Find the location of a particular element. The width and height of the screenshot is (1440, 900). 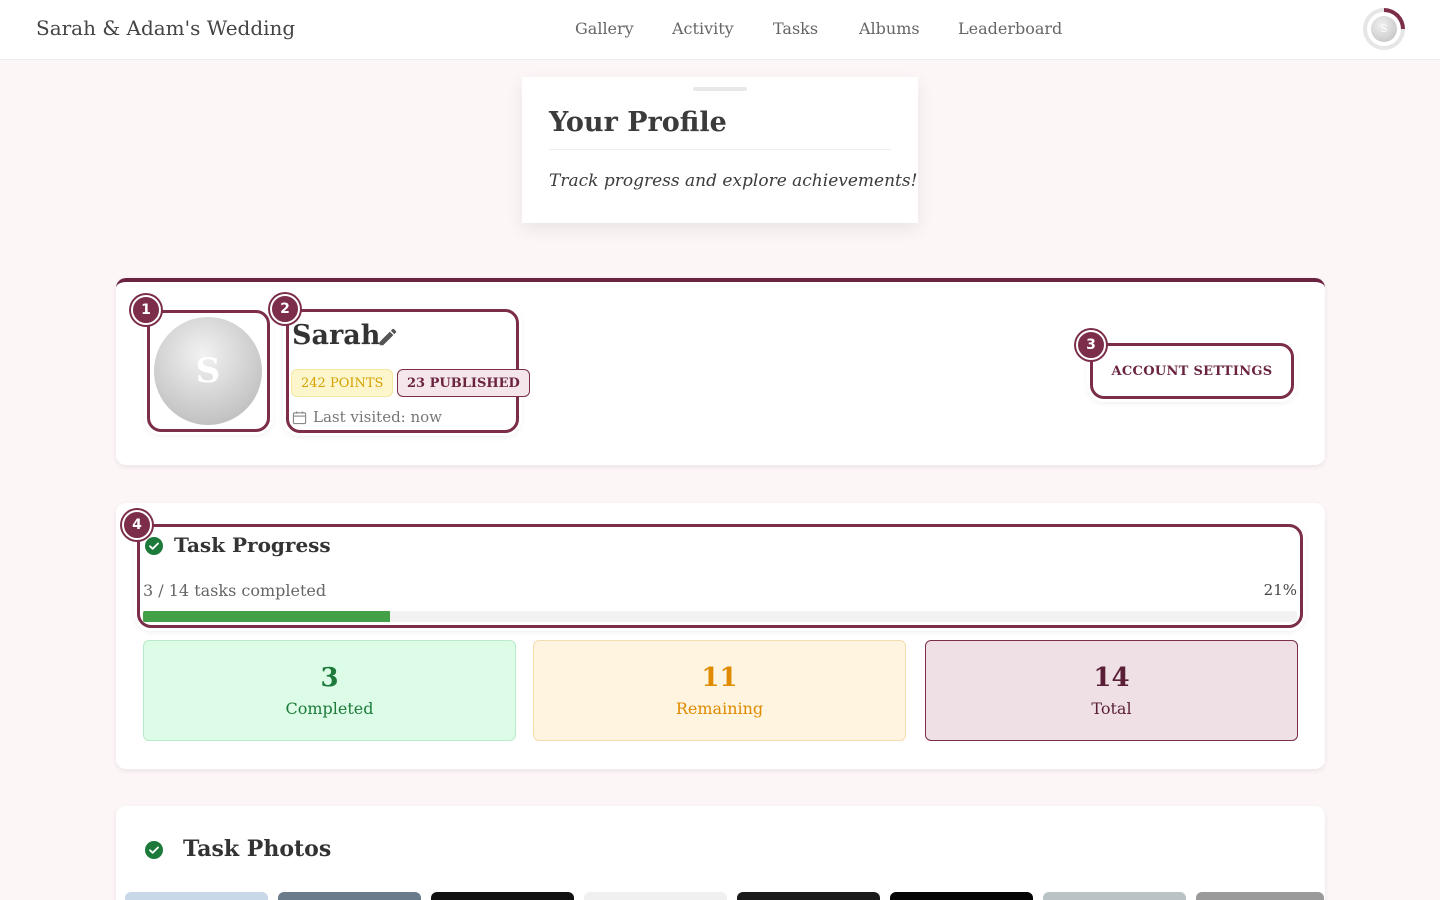

account-settings-button: ACCOUNT SETTINGS is located at coordinates (1192, 371).